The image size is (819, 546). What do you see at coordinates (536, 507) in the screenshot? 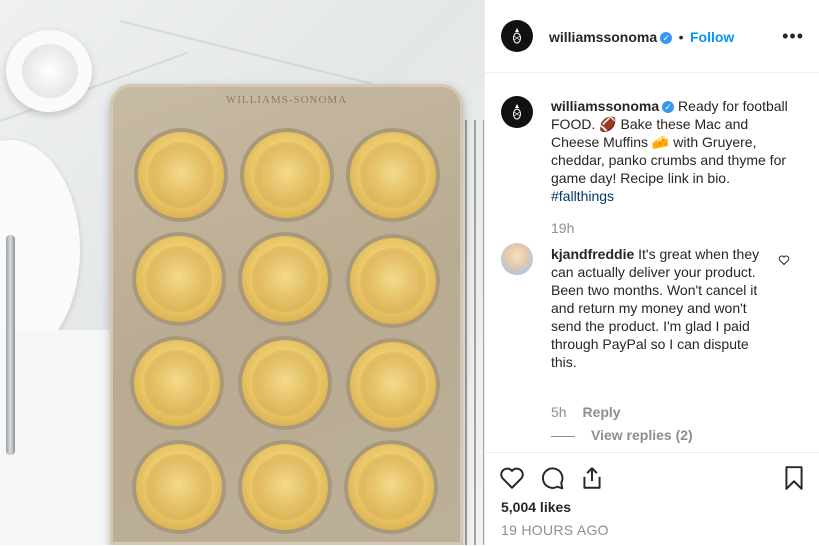
I see `likes-count: 5,004 likes` at bounding box center [536, 507].